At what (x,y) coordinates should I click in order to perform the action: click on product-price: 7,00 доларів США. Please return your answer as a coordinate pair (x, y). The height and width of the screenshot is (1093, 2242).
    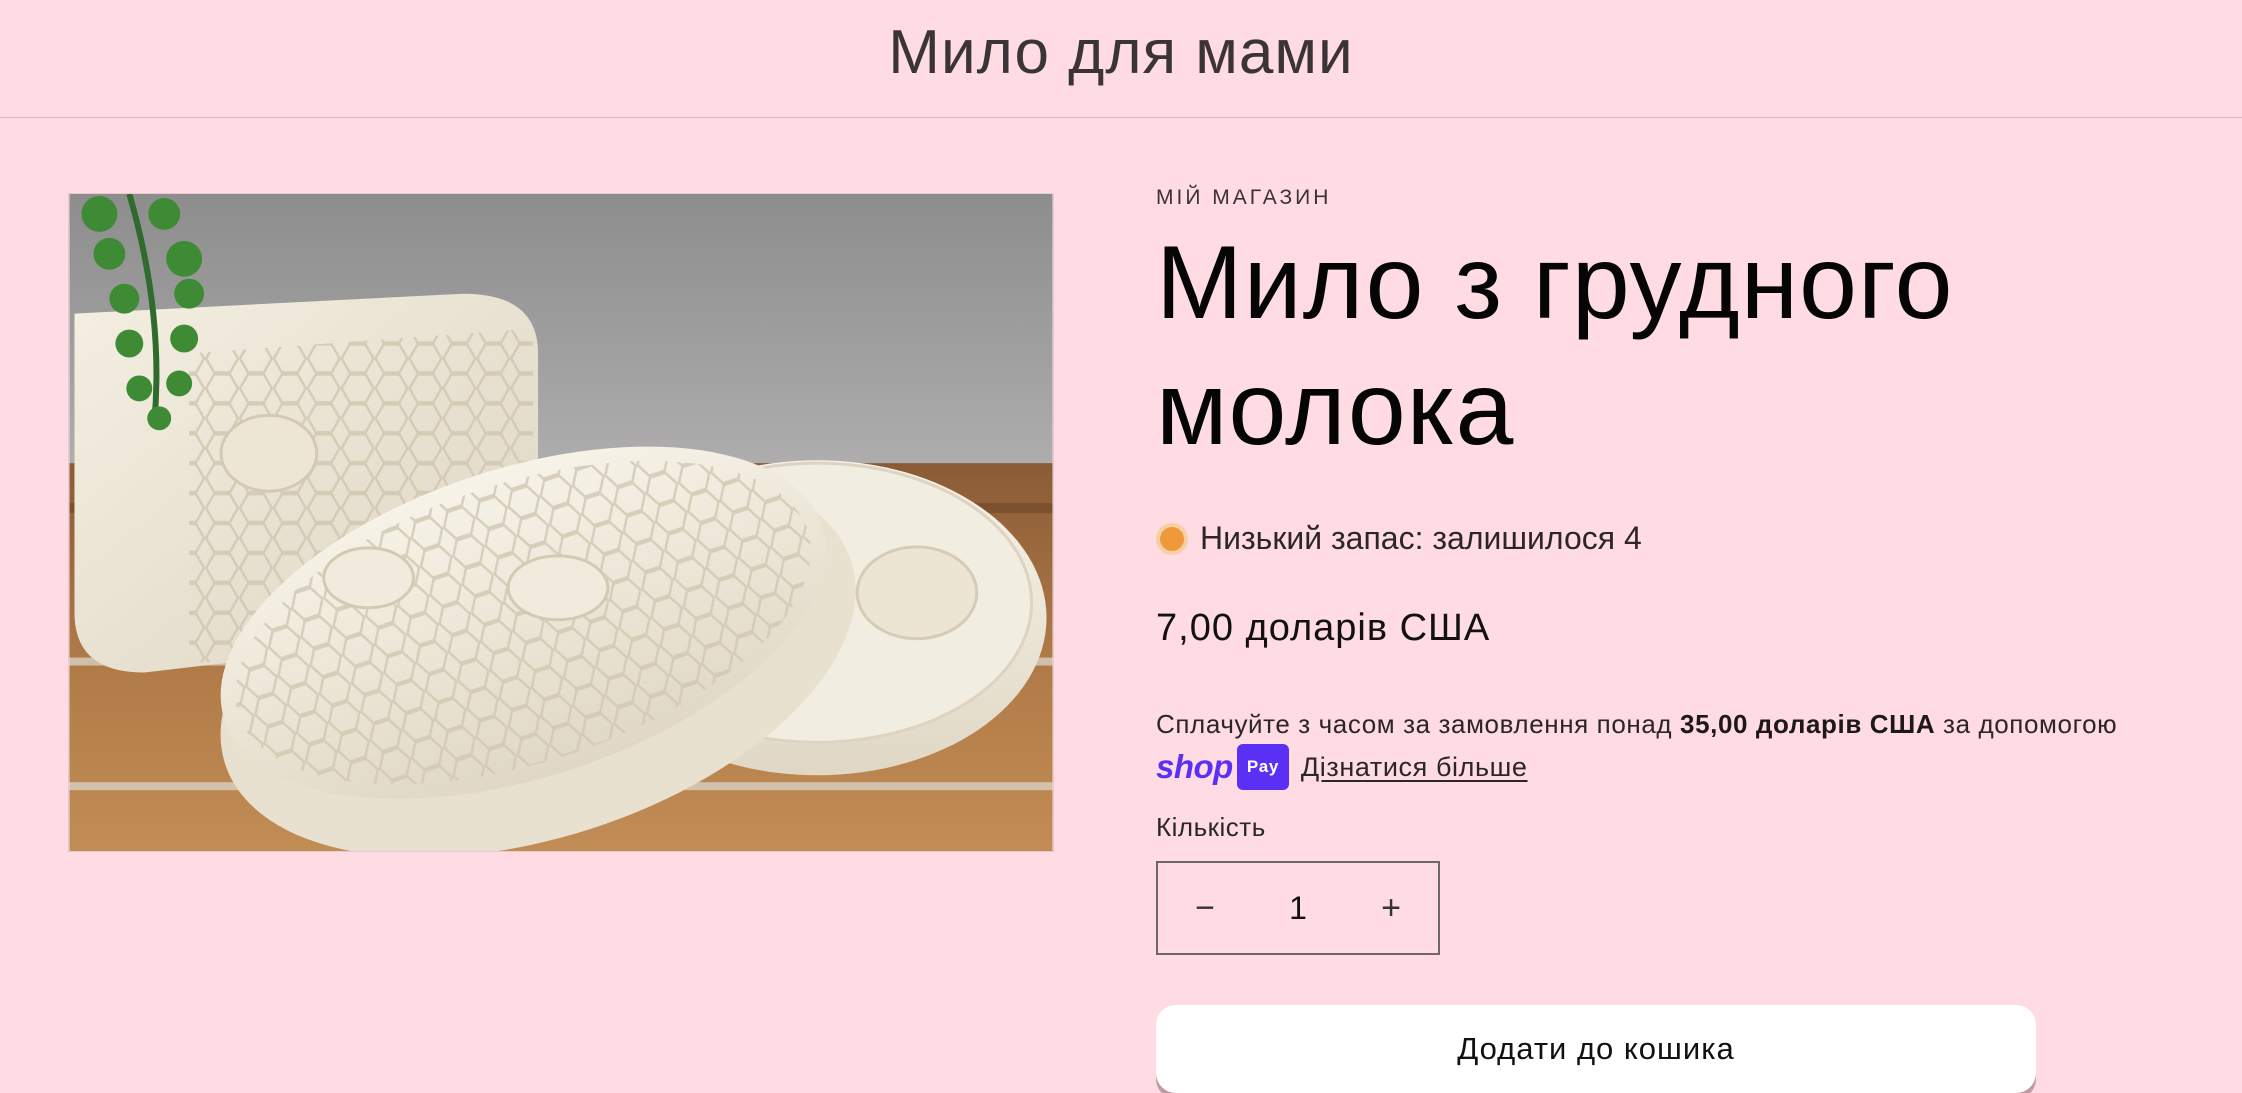
    Looking at the image, I should click on (1323, 628).